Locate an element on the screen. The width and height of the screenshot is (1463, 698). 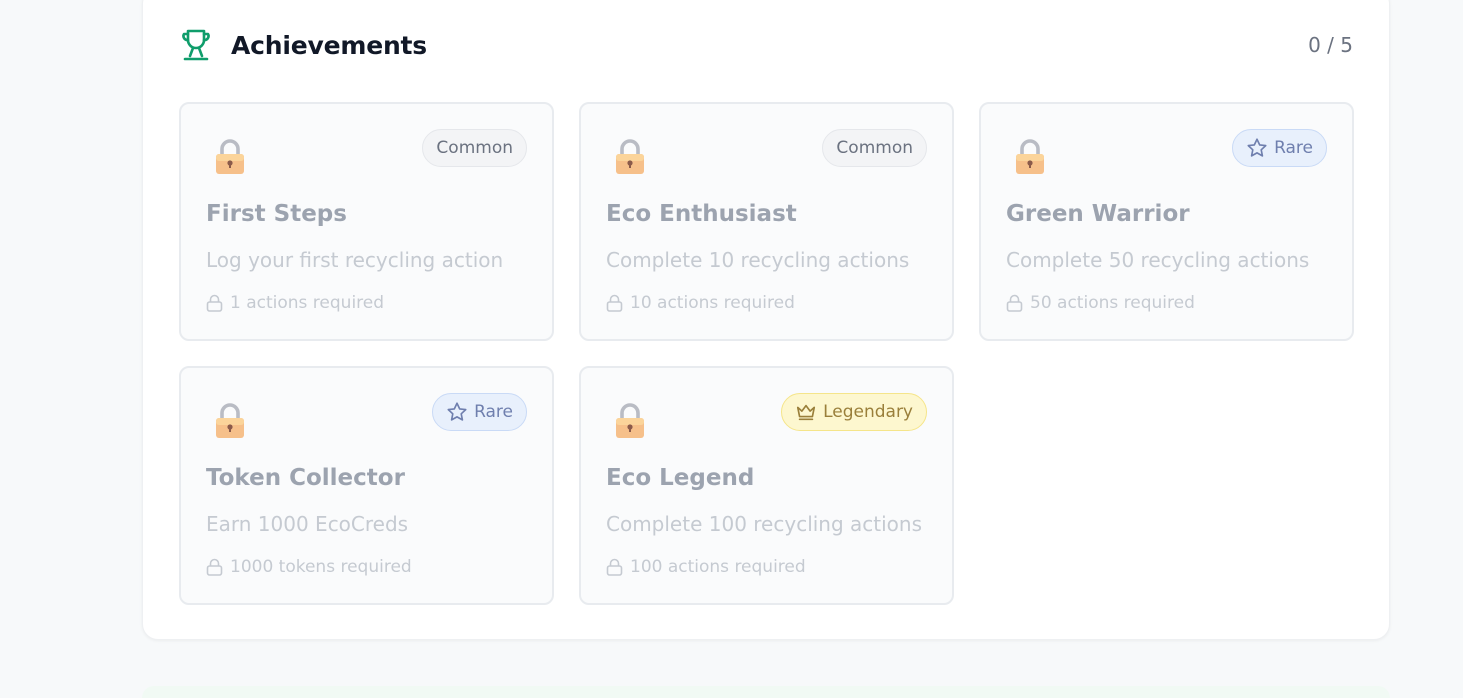
achievement-name: Eco Legend is located at coordinates (680, 478).